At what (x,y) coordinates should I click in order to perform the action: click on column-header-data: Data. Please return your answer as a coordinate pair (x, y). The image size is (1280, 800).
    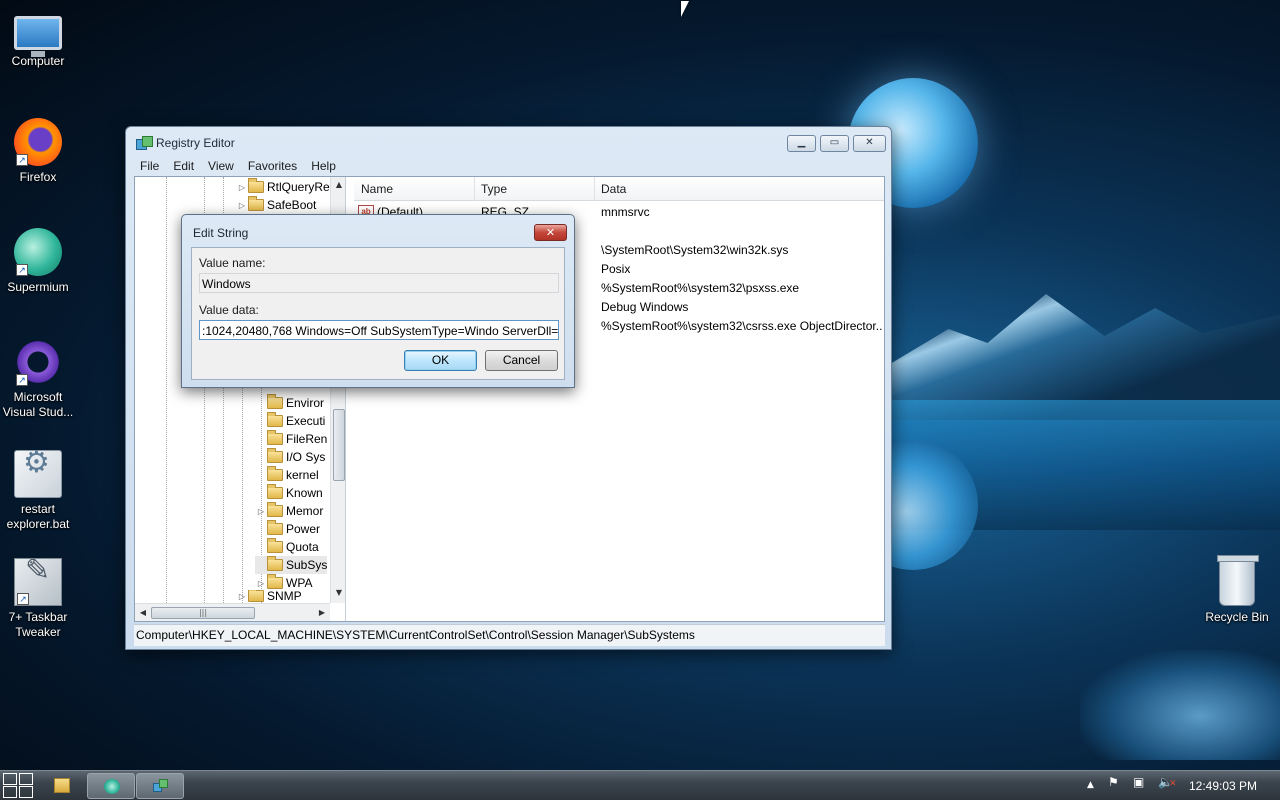
    Looking at the image, I should click on (613, 189).